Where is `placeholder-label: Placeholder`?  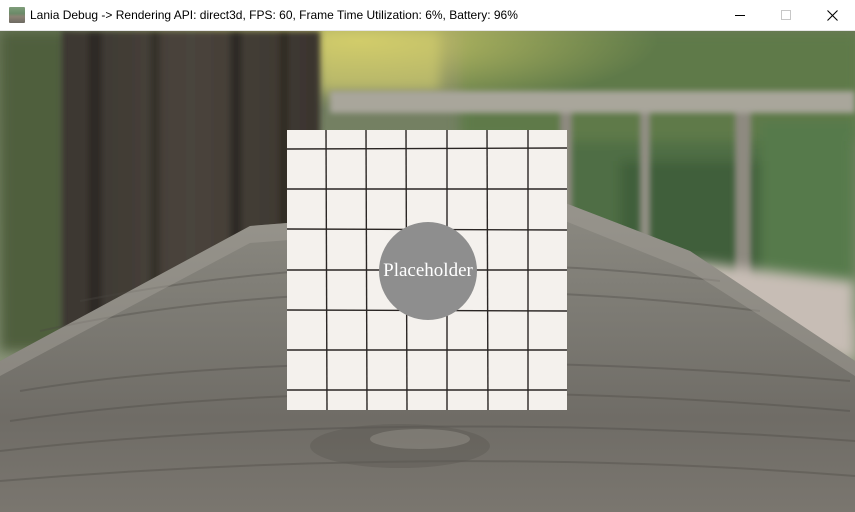
placeholder-label: Placeholder is located at coordinates (428, 270).